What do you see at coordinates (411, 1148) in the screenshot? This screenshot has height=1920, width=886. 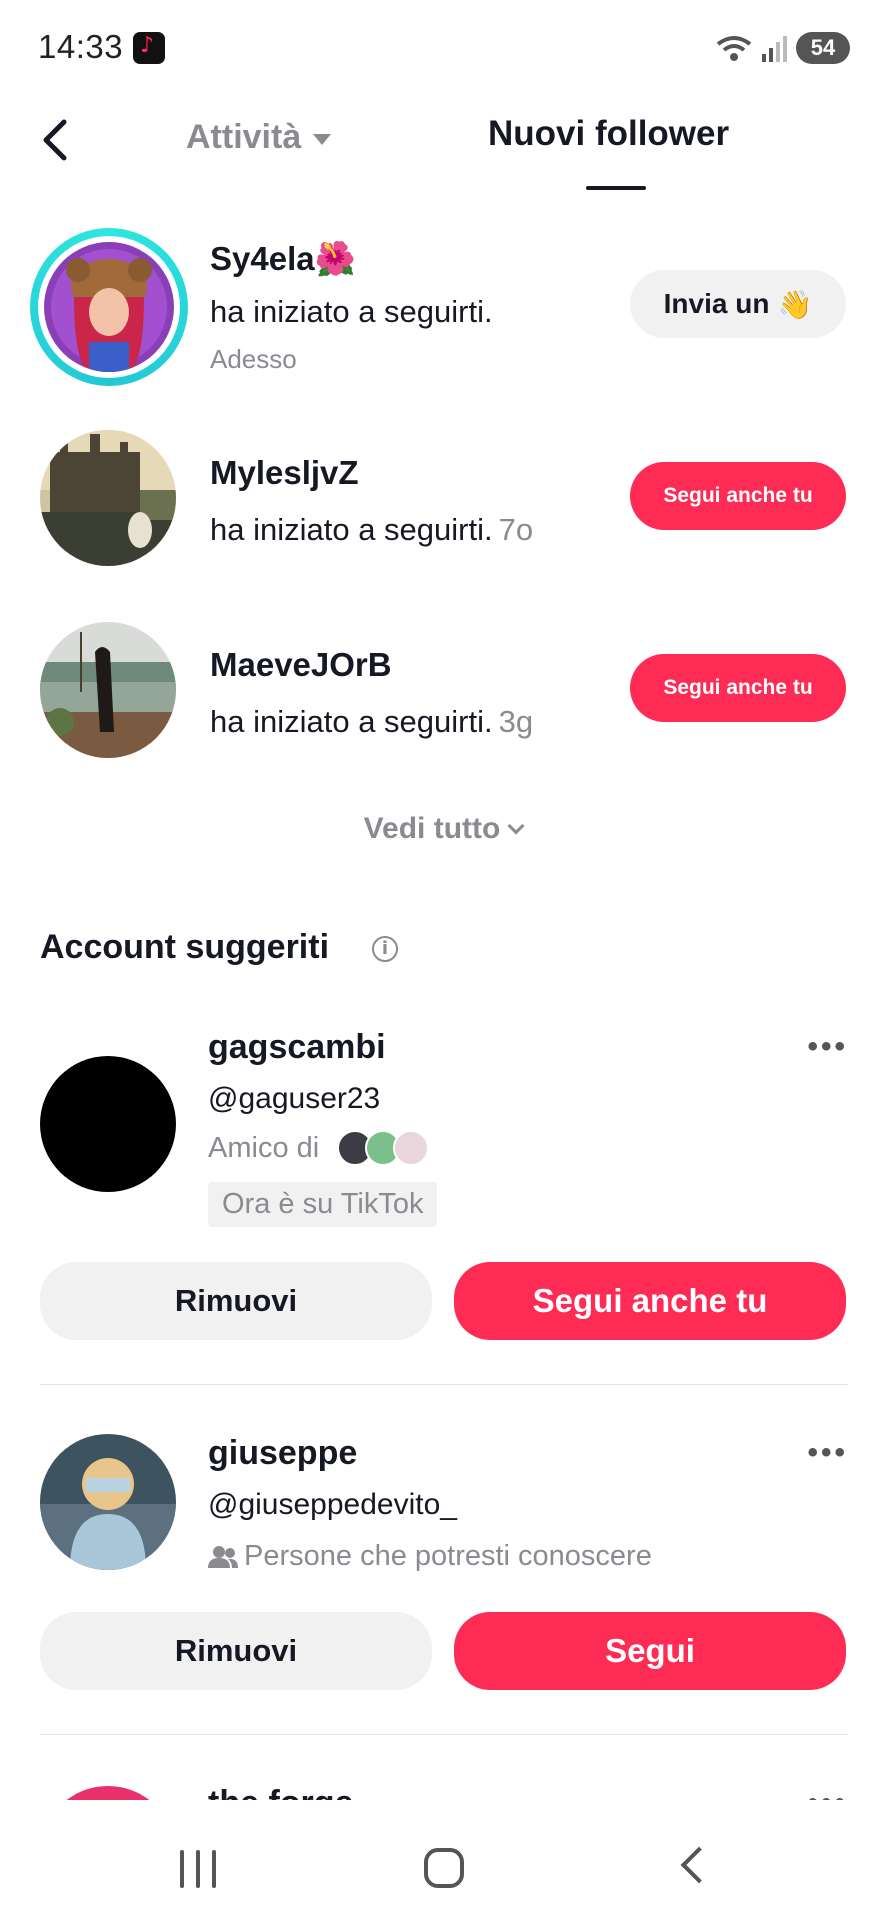 I see `friend-avatar` at bounding box center [411, 1148].